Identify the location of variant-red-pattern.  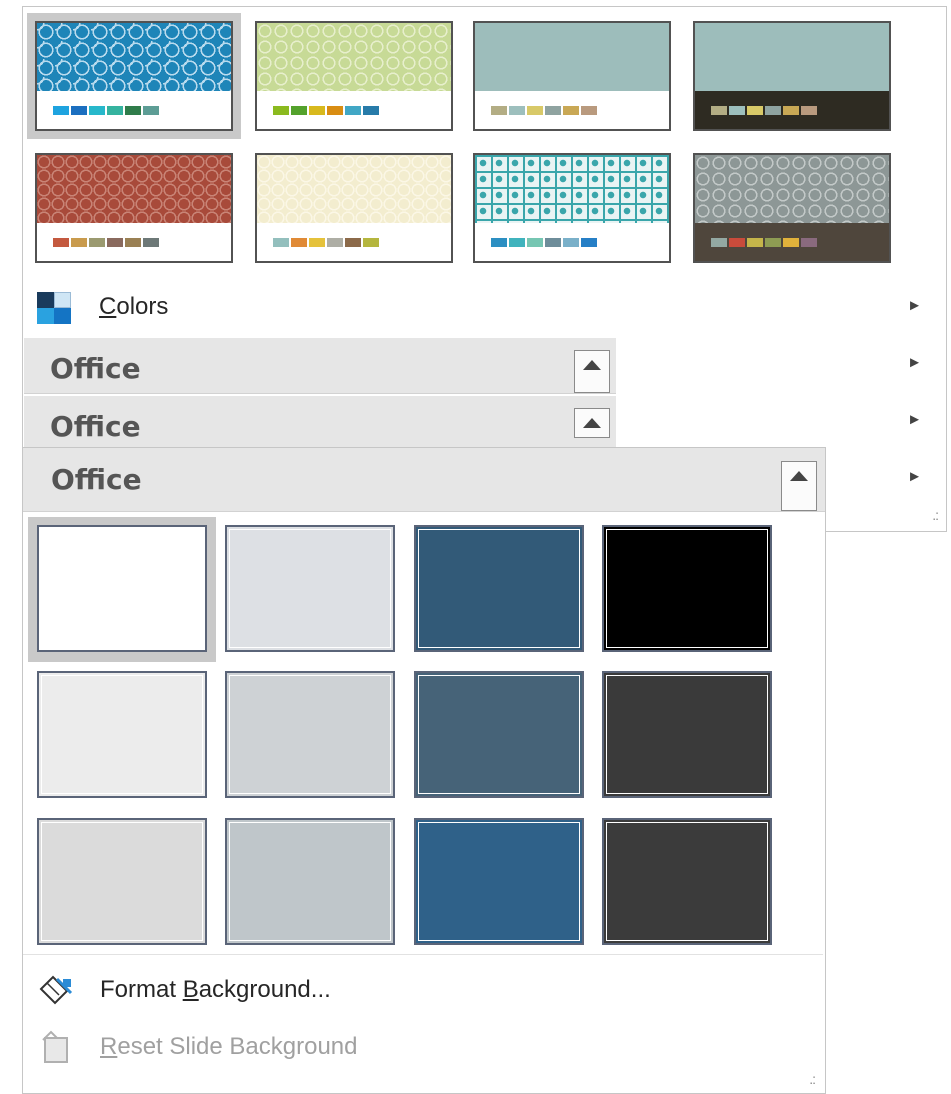
(134, 208).